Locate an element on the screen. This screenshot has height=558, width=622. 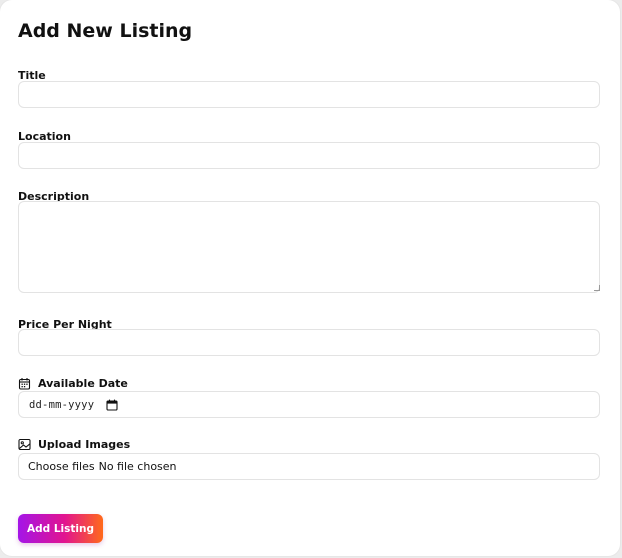
page-title: Add New Listing is located at coordinates (105, 31).